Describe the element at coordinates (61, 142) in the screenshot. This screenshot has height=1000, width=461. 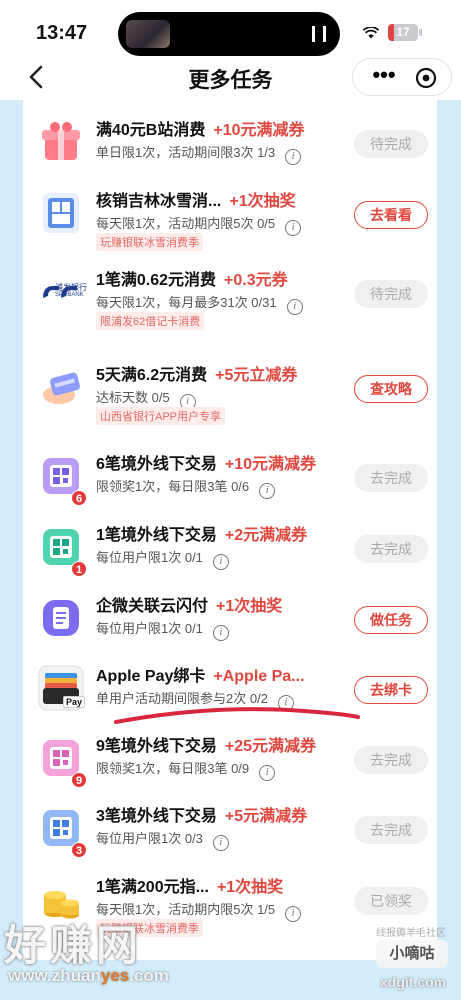
I see `gift-box-icon` at that location.